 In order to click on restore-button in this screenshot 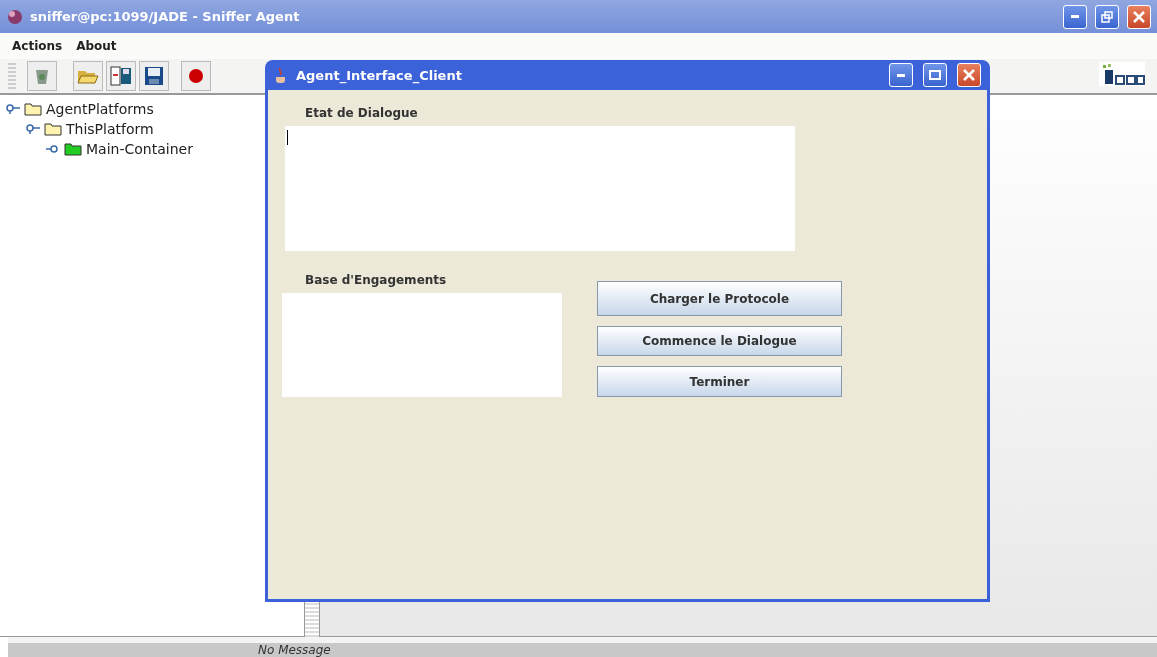, I will do `click(1107, 16)`.